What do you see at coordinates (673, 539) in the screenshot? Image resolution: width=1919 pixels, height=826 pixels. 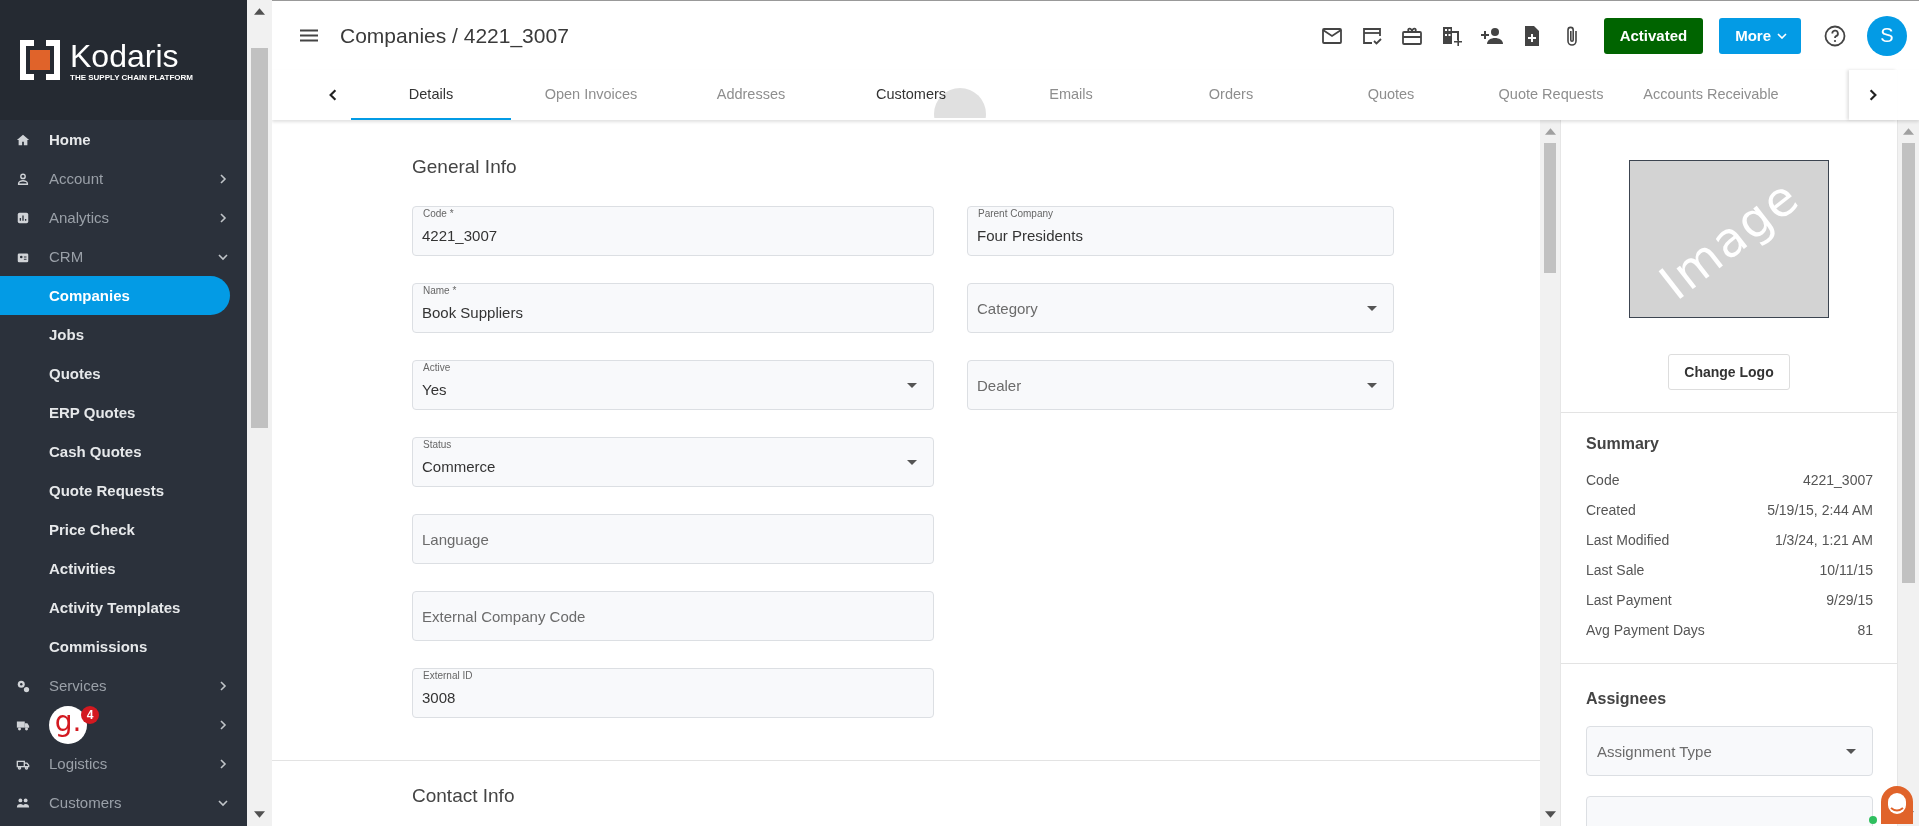 I see `input-field: Language` at bounding box center [673, 539].